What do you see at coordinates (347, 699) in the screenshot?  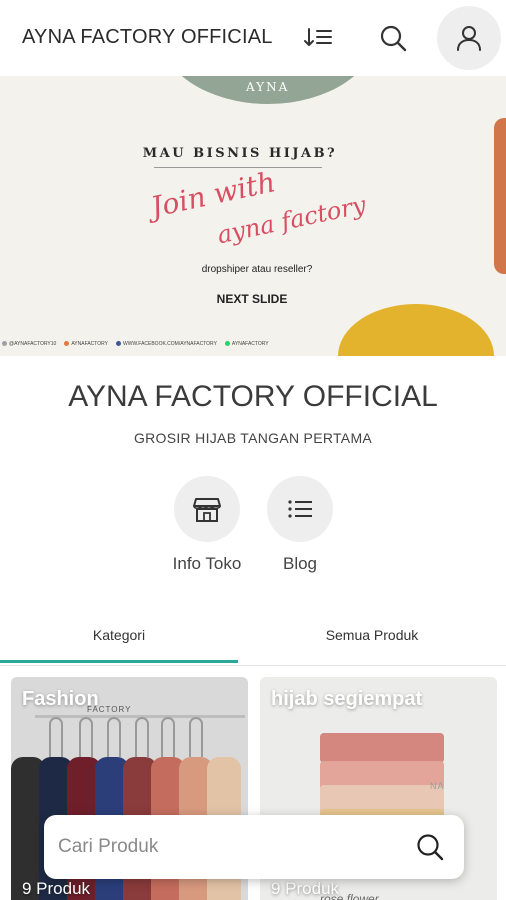 I see `category-name: hijab segiempat` at bounding box center [347, 699].